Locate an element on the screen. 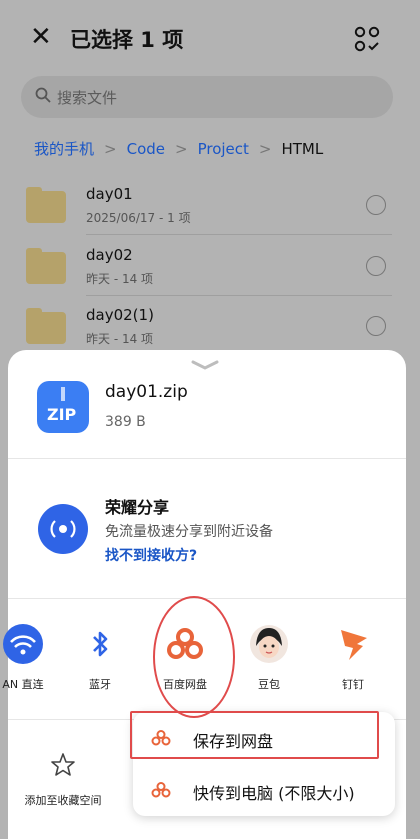 The image size is (420, 839). app-label: AN 直连 is located at coordinates (23, 684).